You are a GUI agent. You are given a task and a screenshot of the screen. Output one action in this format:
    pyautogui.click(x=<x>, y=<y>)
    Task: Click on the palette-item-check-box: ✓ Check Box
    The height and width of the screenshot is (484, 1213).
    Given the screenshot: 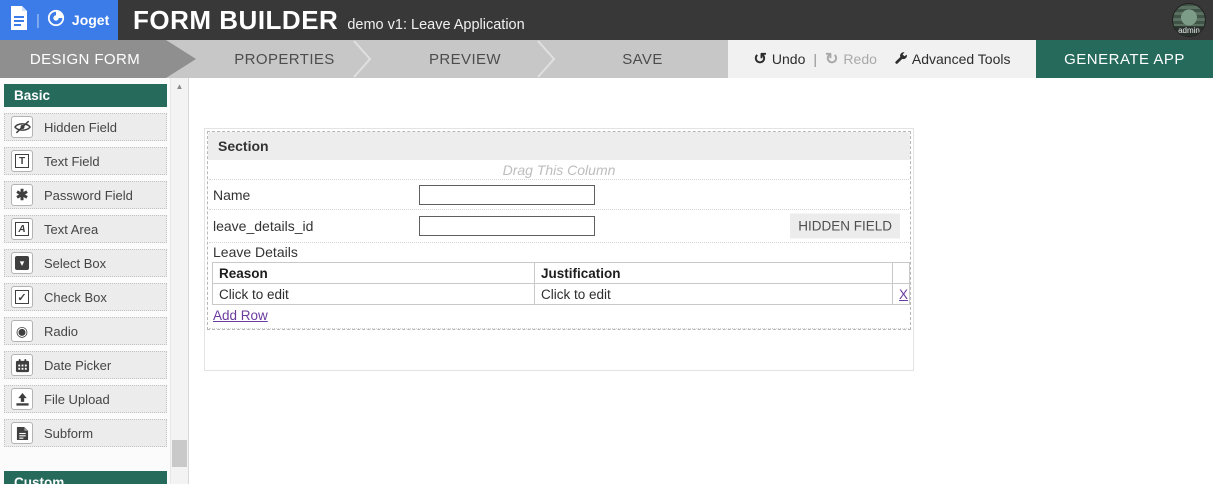 What is the action you would take?
    pyautogui.click(x=85, y=297)
    